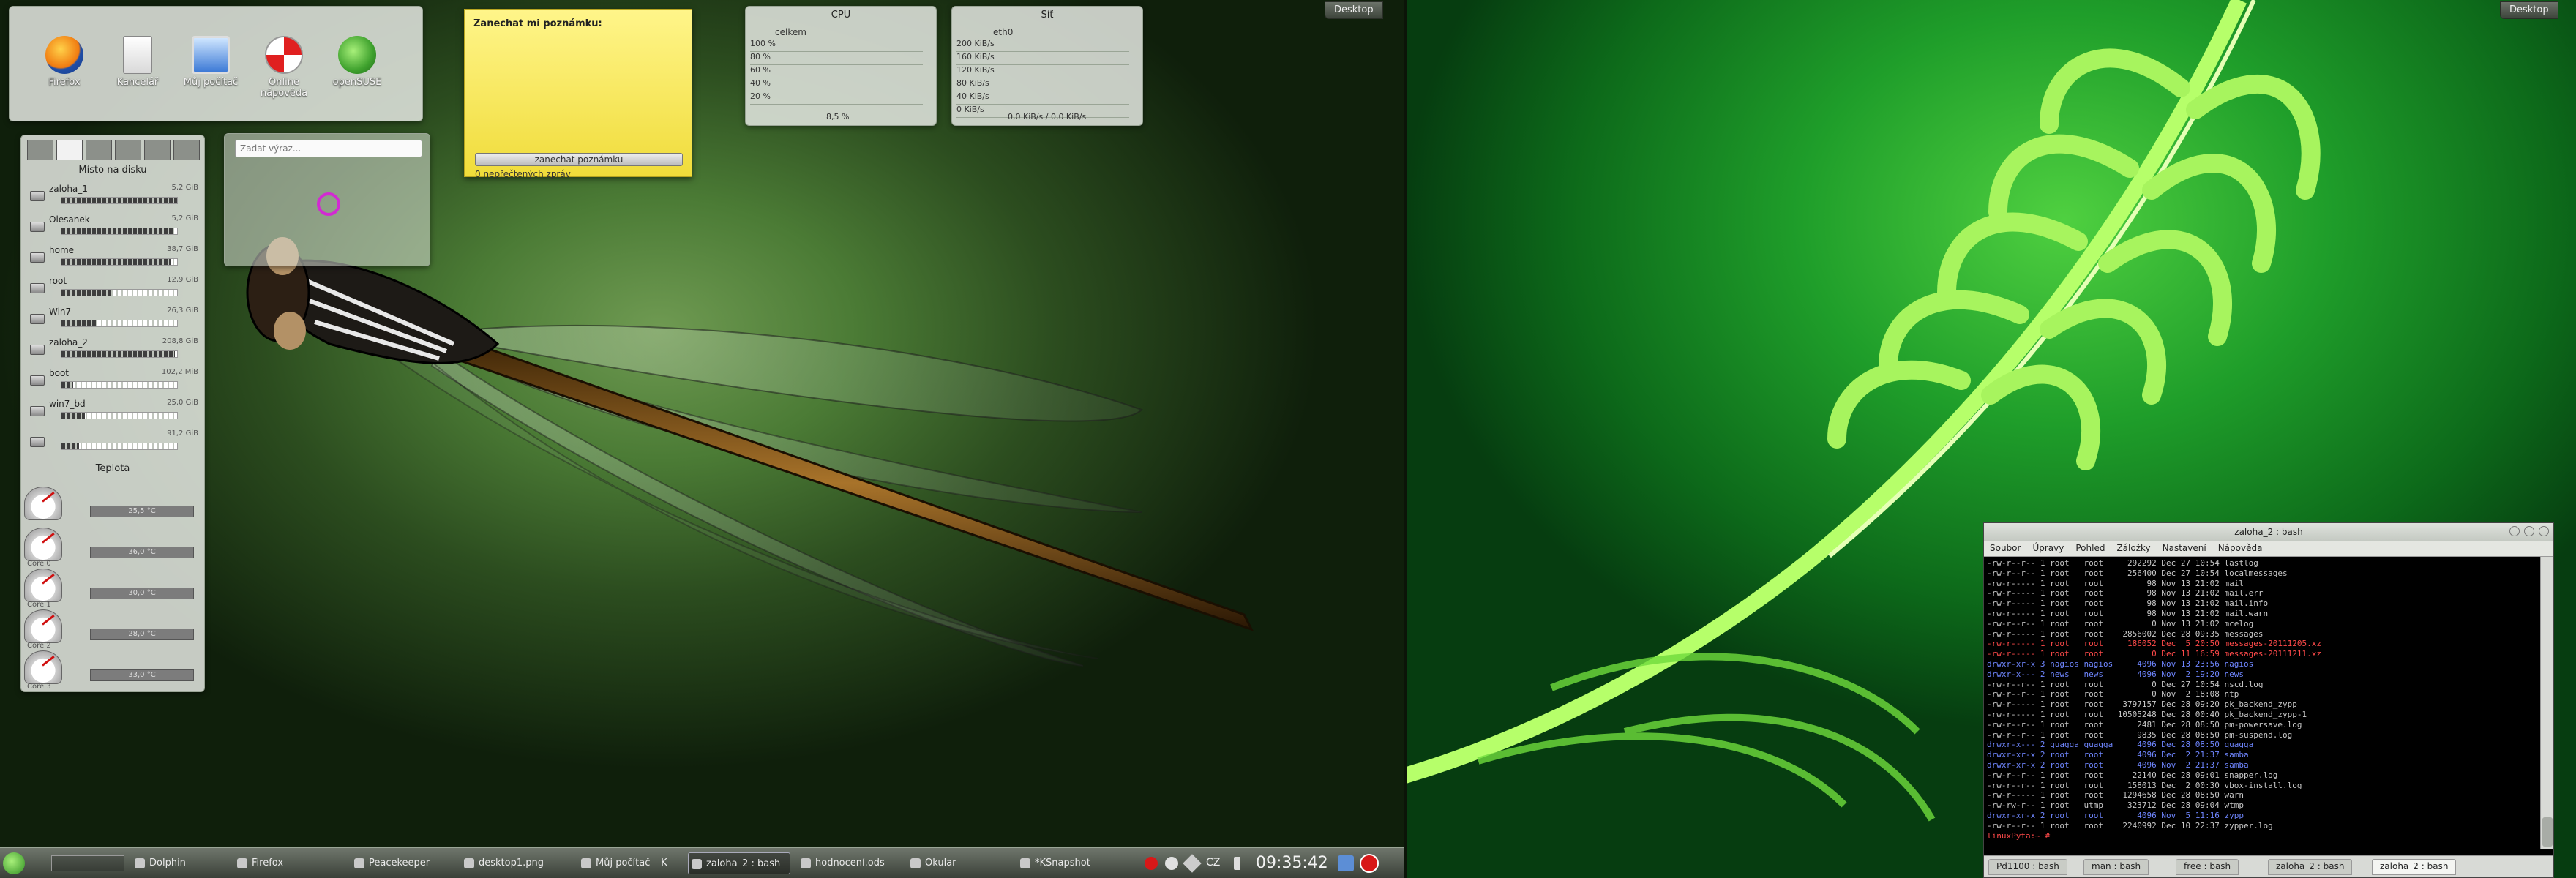  Describe the element at coordinates (157, 150) in the screenshot. I see `monitor-tab-5-icon` at that location.